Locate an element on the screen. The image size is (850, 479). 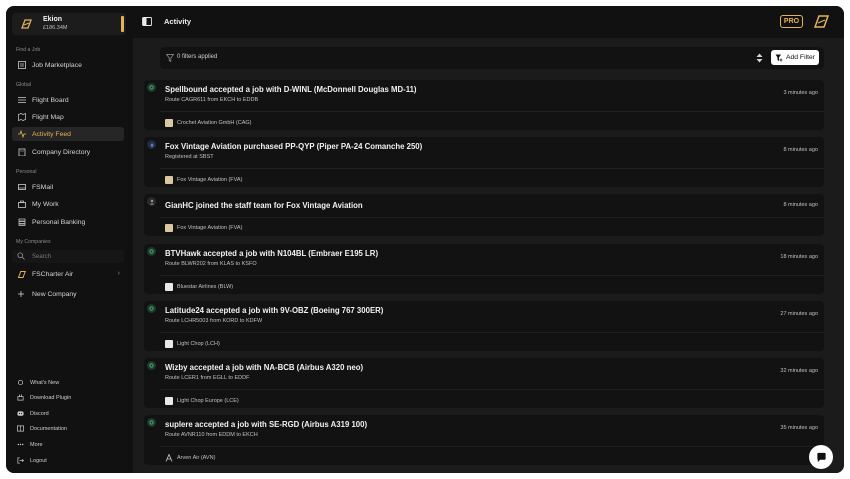
sidebar-toggle-icon is located at coordinates (147, 21).